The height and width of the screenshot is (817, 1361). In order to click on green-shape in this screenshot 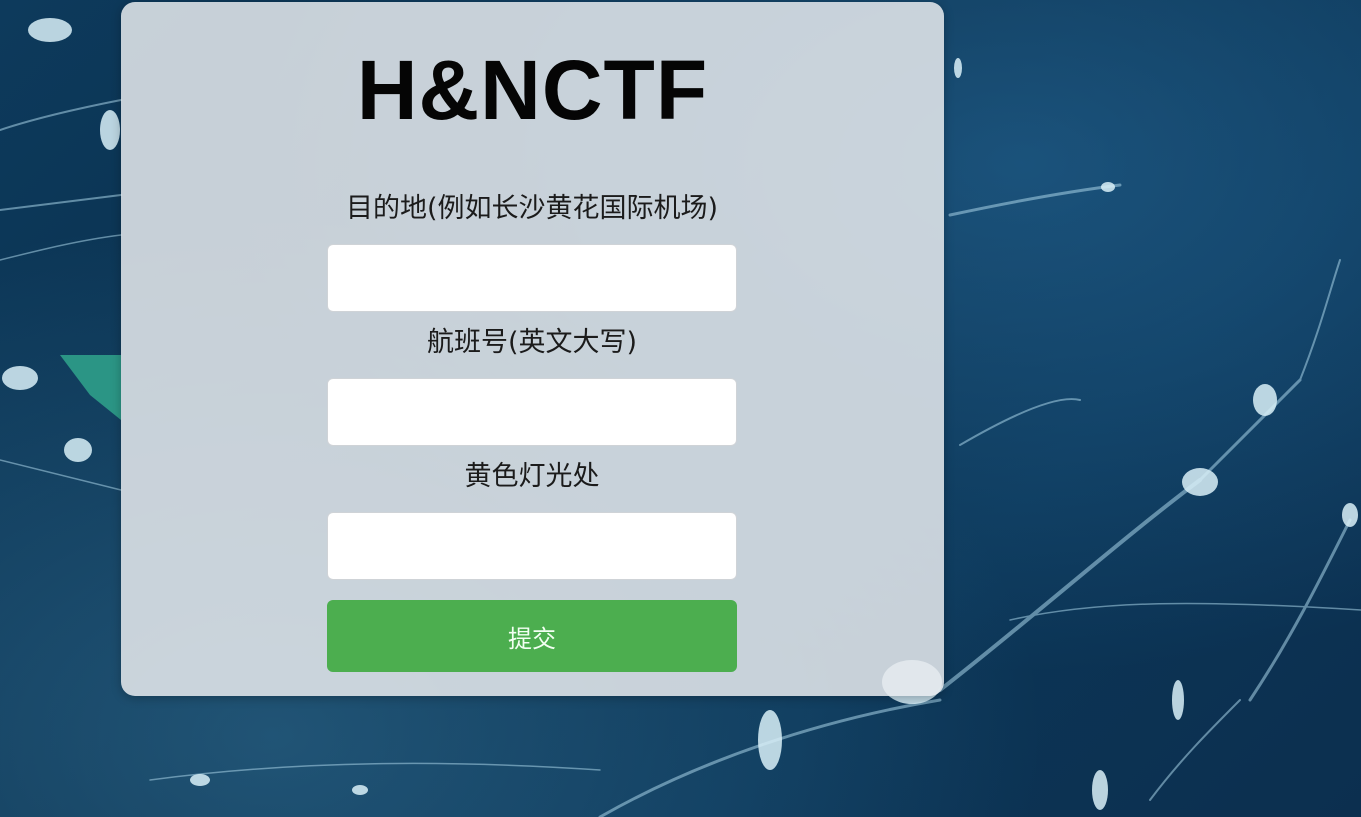, I will do `click(90, 387)`.